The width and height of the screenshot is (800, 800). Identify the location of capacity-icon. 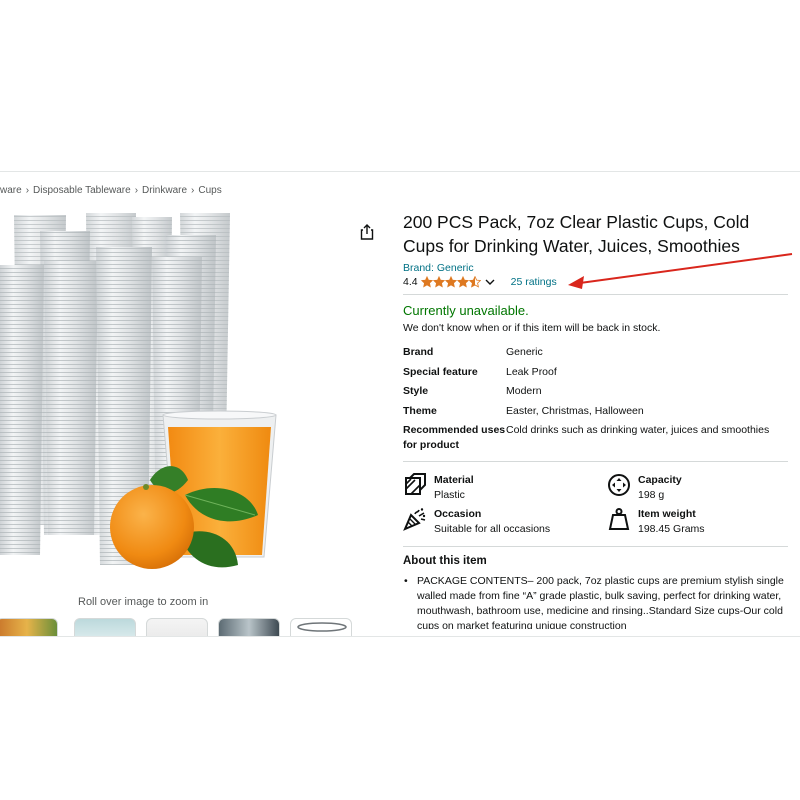
(619, 485).